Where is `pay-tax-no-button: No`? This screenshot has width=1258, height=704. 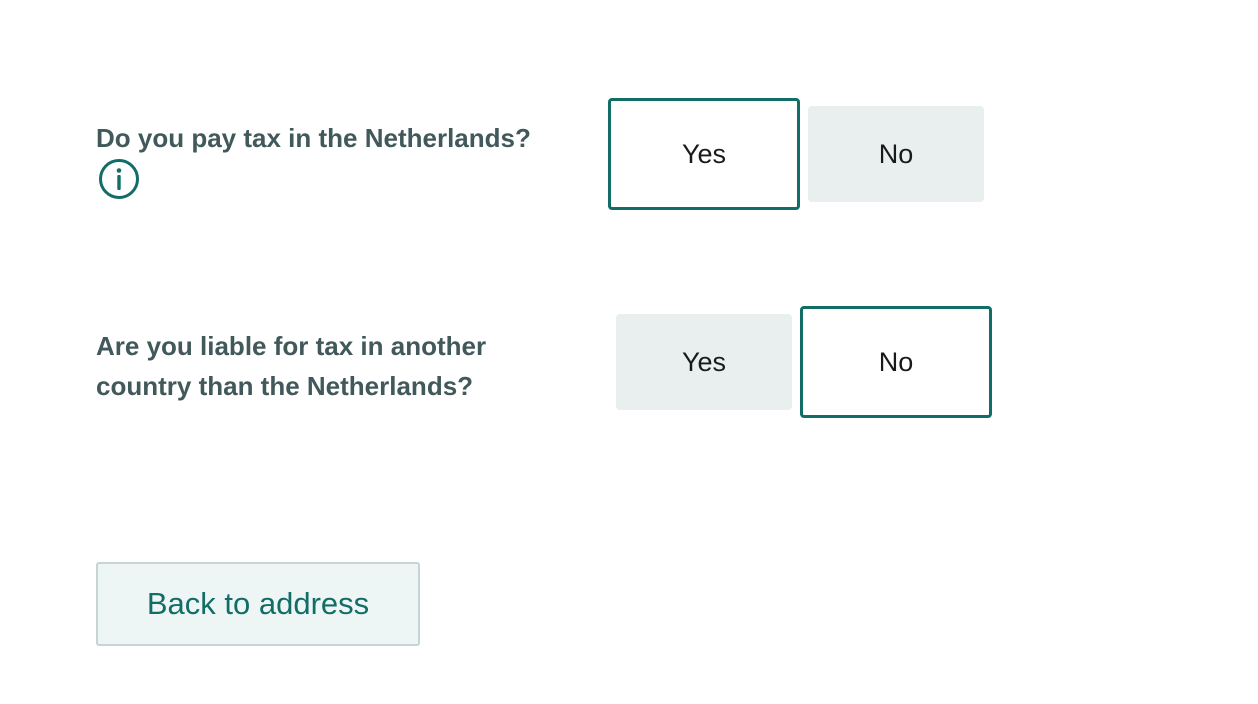
pay-tax-no-button: No is located at coordinates (896, 154).